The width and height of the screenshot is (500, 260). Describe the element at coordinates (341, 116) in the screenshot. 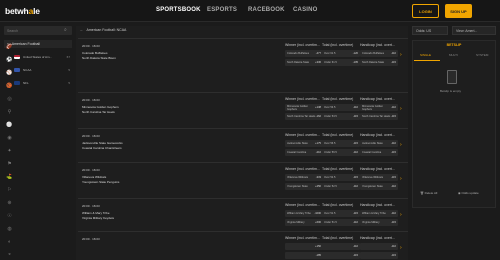

I see `odds-button: Under 53.5 -115` at that location.